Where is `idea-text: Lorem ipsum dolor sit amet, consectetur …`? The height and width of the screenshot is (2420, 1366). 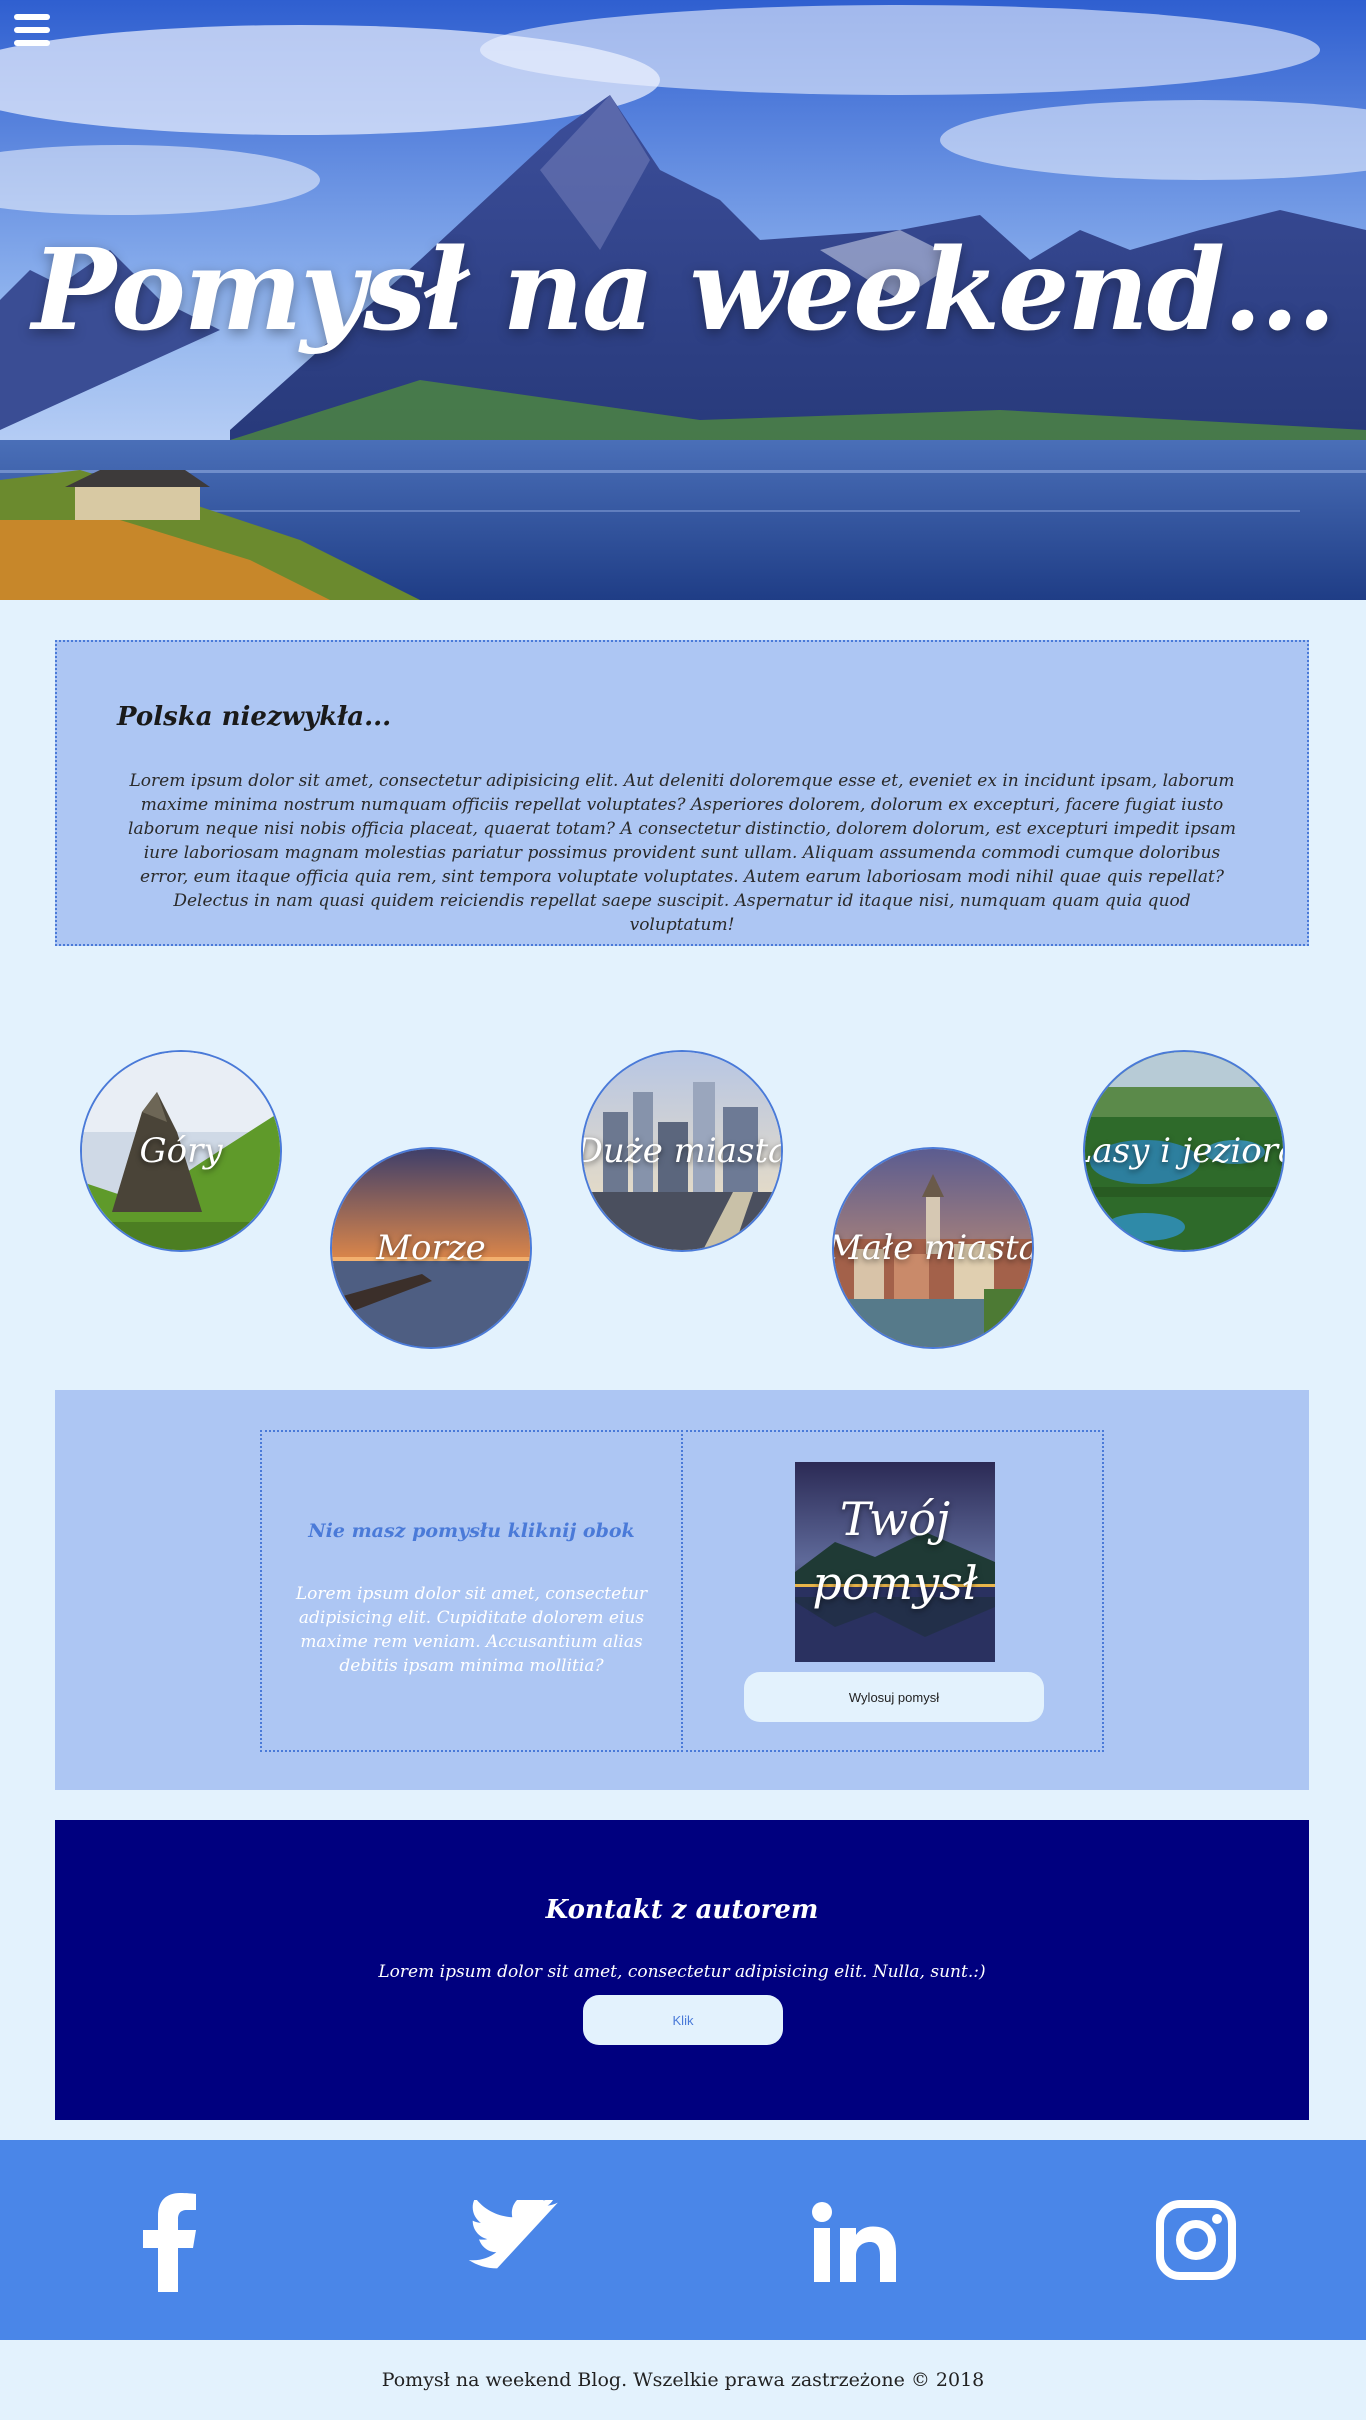 idea-text: Lorem ipsum dolor sit amet, consectetur … is located at coordinates (471, 1630).